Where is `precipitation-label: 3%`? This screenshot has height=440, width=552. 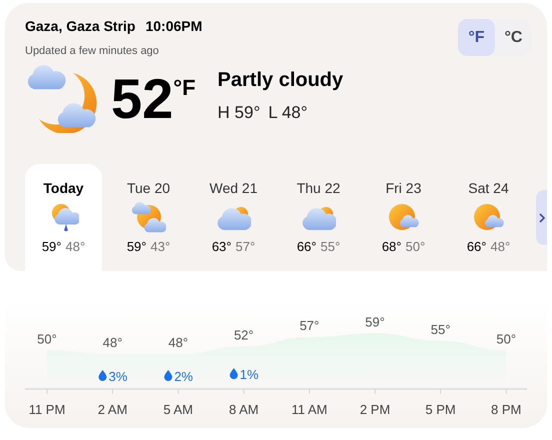
precipitation-label: 3% is located at coordinates (118, 376).